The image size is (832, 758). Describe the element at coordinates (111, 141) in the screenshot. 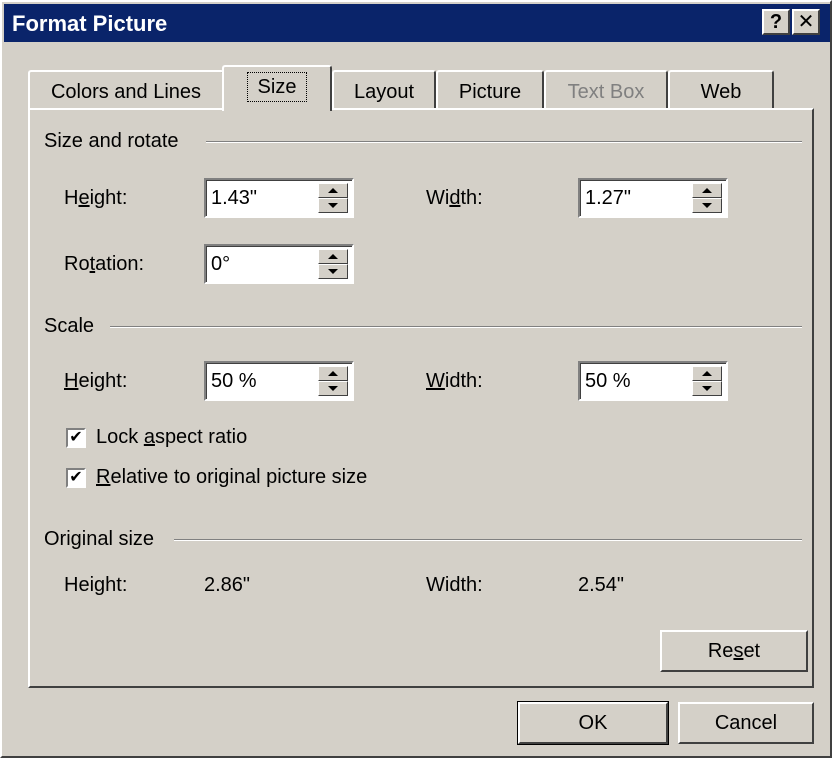

I see `size-and-rotate-header: Size and rotate` at that location.